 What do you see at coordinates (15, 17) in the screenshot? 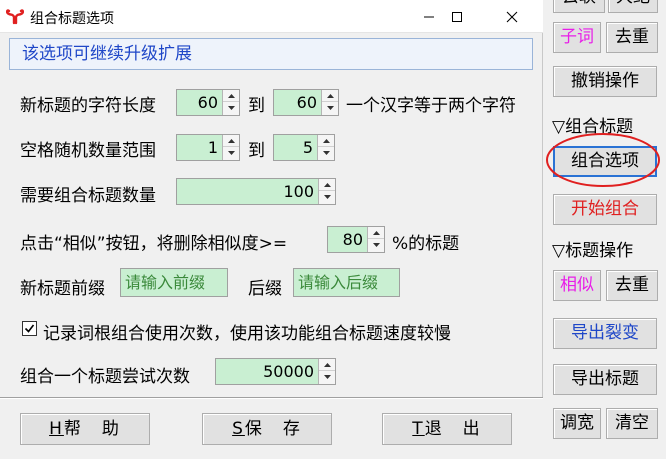
I see `red-ram-icon` at bounding box center [15, 17].